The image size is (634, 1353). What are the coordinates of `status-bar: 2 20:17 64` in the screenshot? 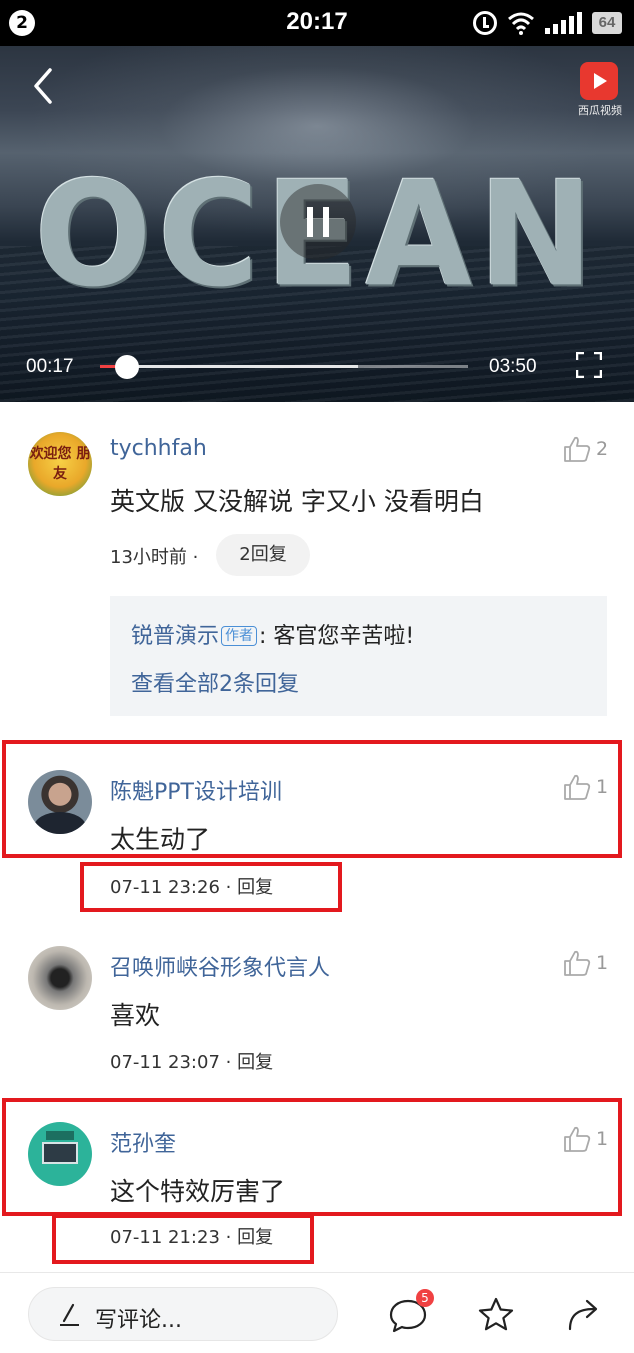 It's located at (317, 23).